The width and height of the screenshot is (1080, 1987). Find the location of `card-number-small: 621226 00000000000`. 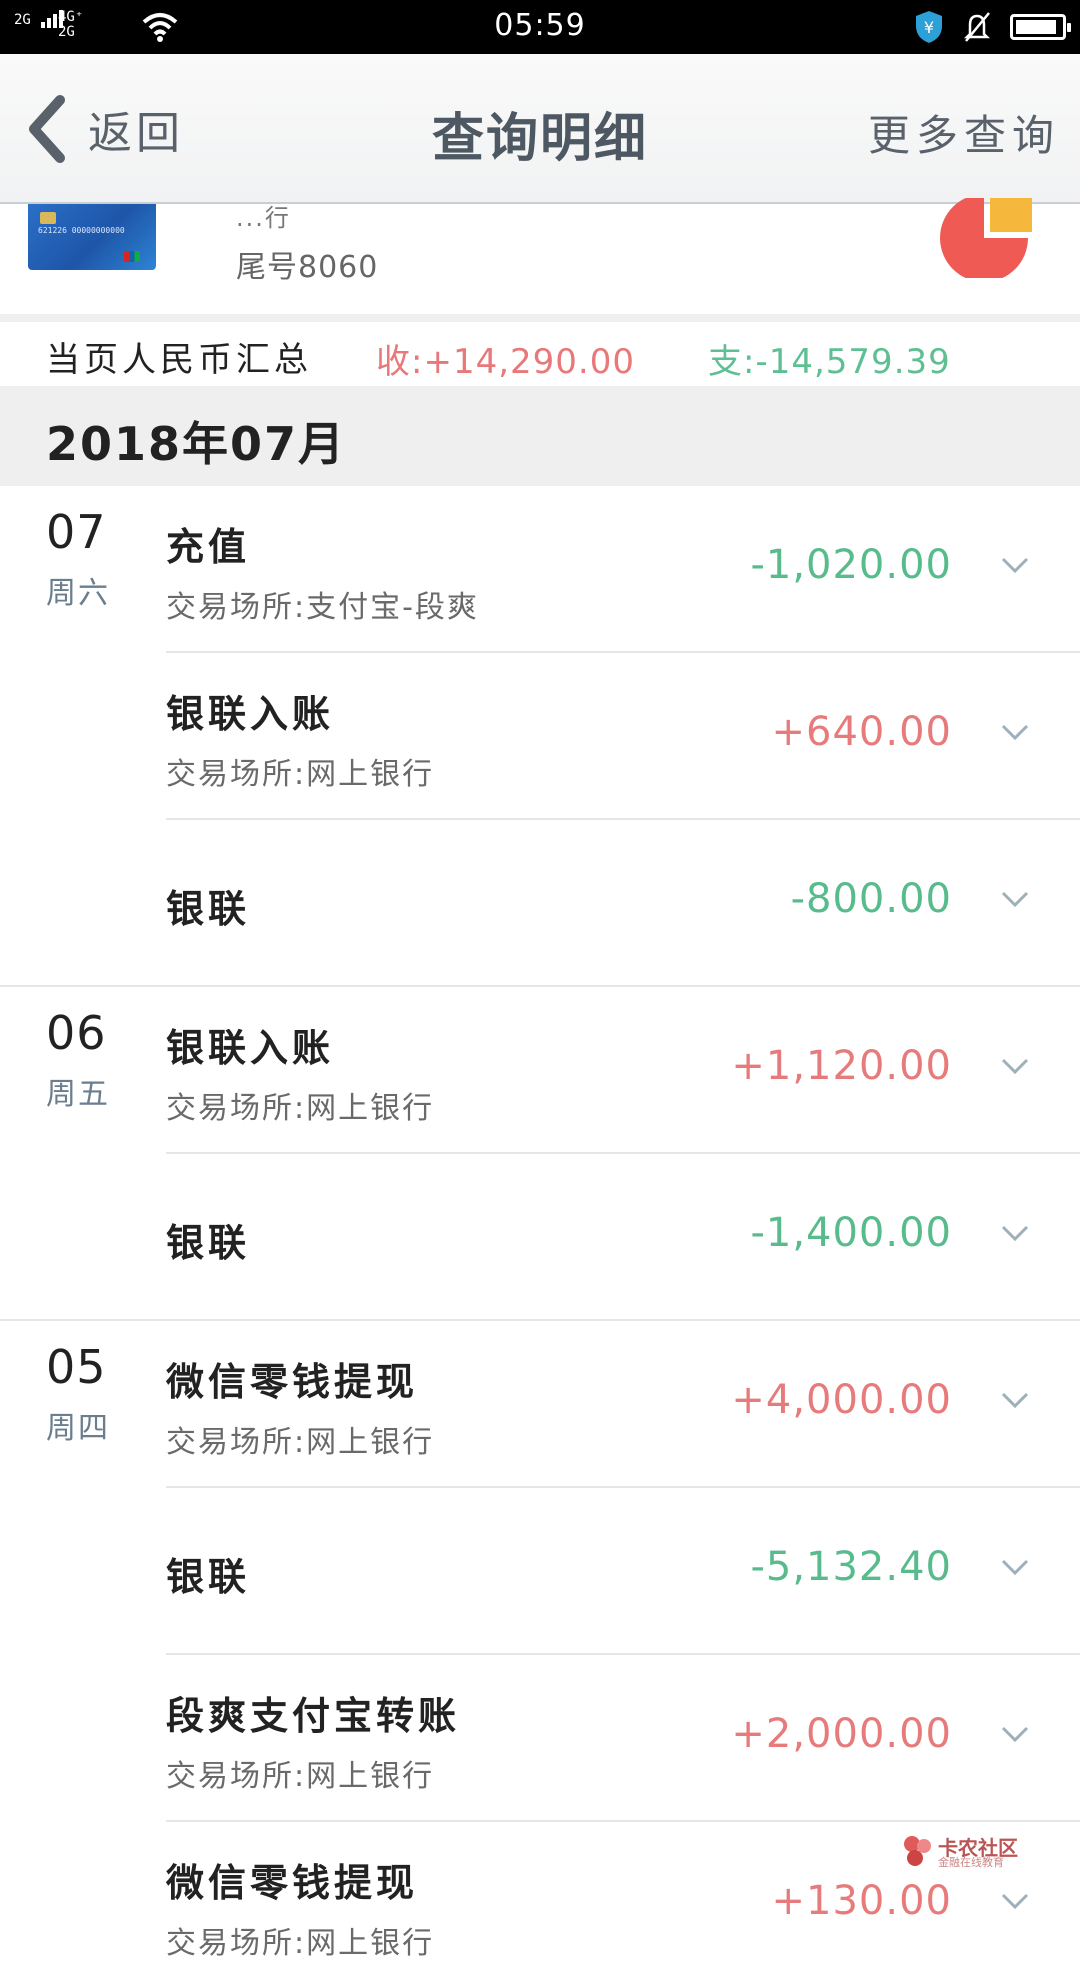

card-number-small: 621226 00000000000 is located at coordinates (81, 230).